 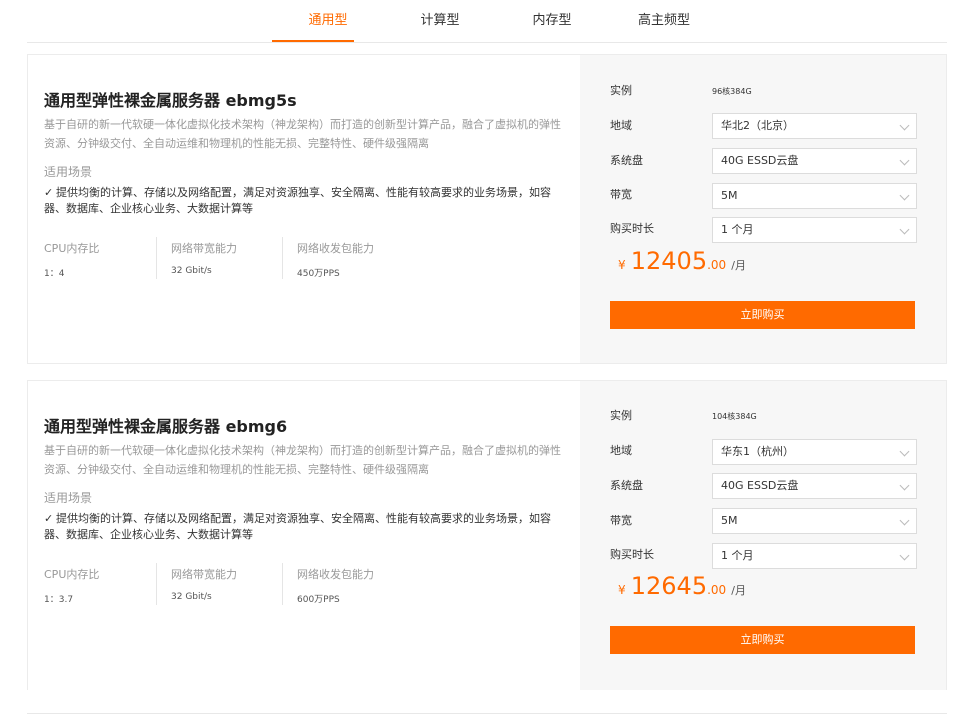 I want to click on product-title: 通用型弹性裸金属服务器 ebmg5s, so click(x=170, y=100).